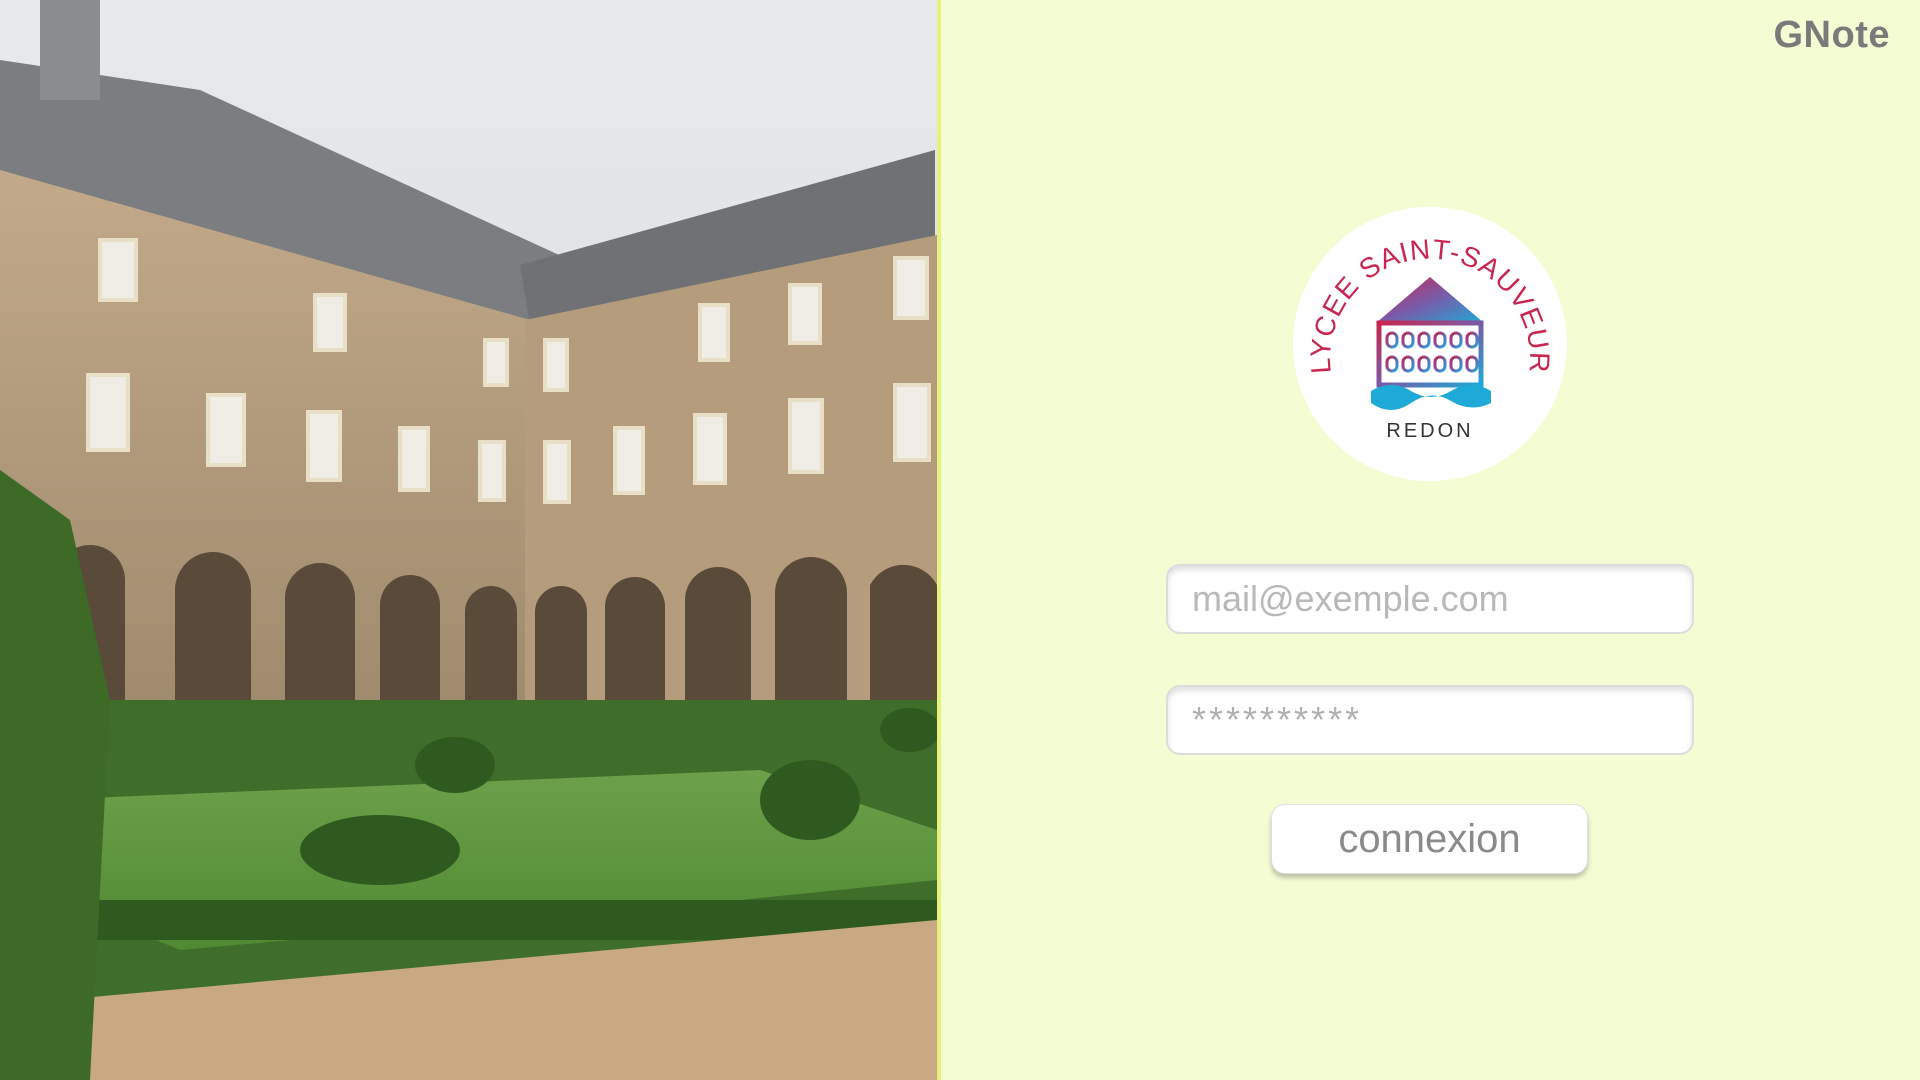  Describe the element at coordinates (1429, 839) in the screenshot. I see `login-button: connexion` at that location.